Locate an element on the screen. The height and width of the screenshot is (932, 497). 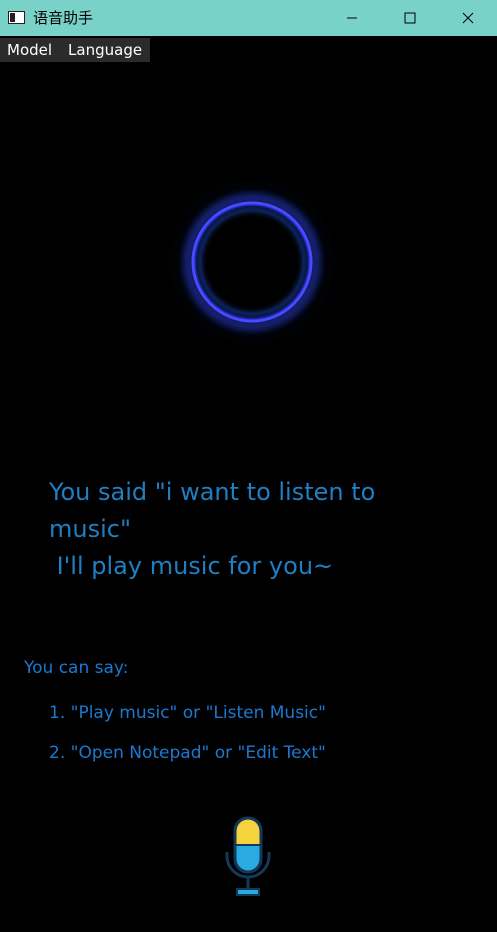
minimize-button is located at coordinates (352, 18).